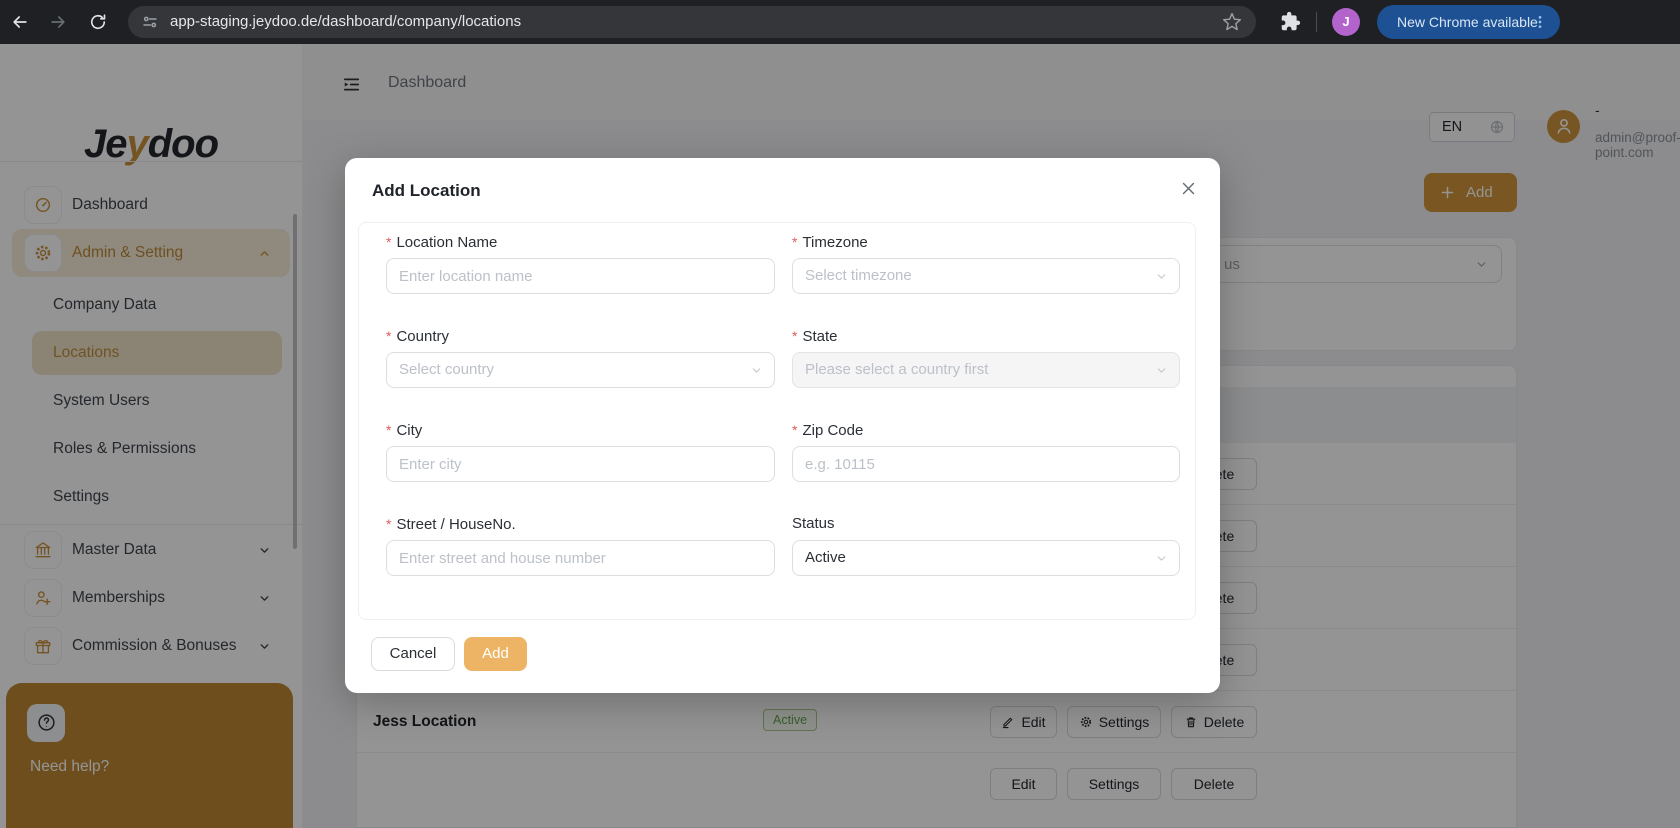 This screenshot has height=828, width=1680. What do you see at coordinates (150, 22) in the screenshot?
I see `site-info-icon` at bounding box center [150, 22].